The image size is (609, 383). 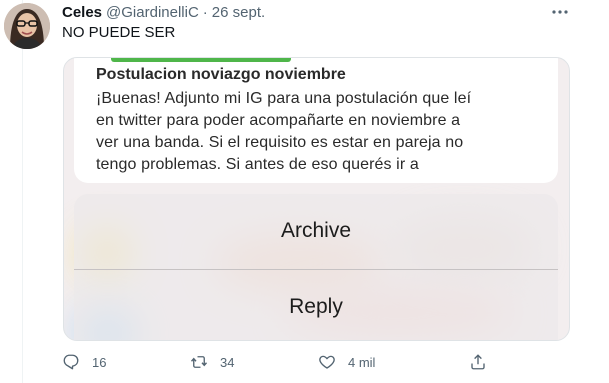 What do you see at coordinates (227, 362) in the screenshot?
I see `retweet-count: 34` at bounding box center [227, 362].